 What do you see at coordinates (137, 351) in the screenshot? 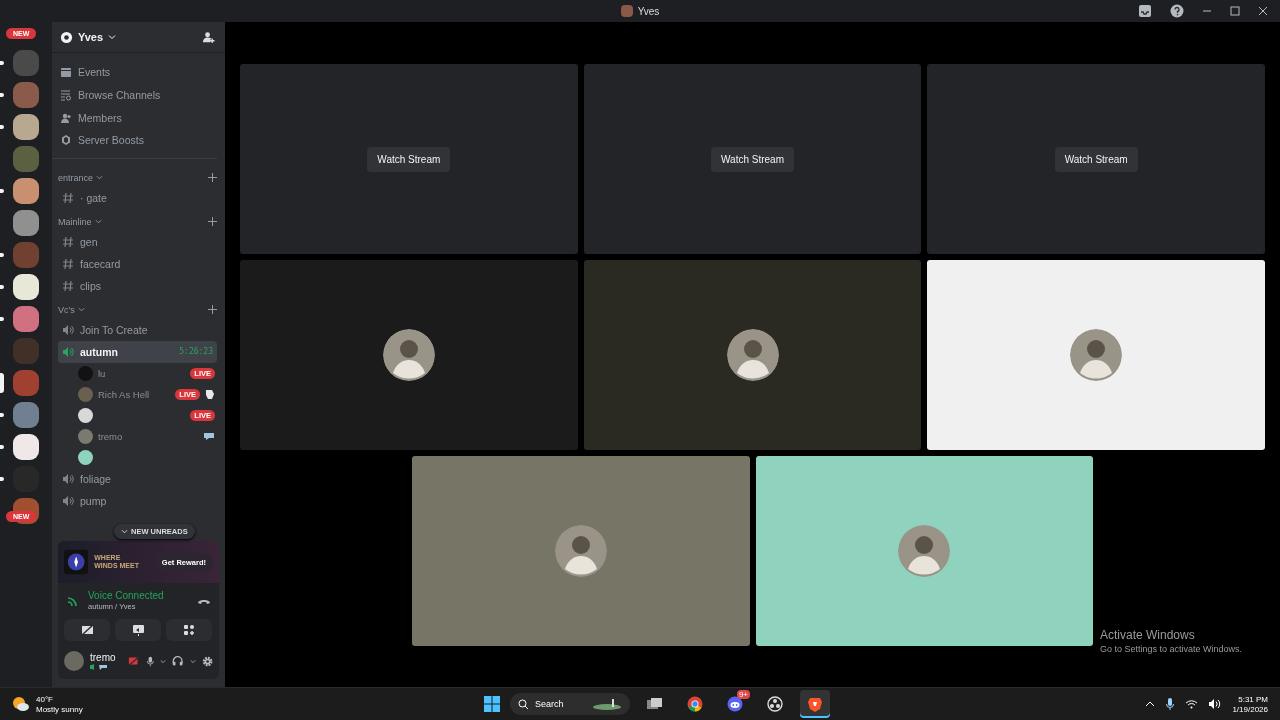
I see `channel-item: autumn 5:26:23` at bounding box center [137, 351].